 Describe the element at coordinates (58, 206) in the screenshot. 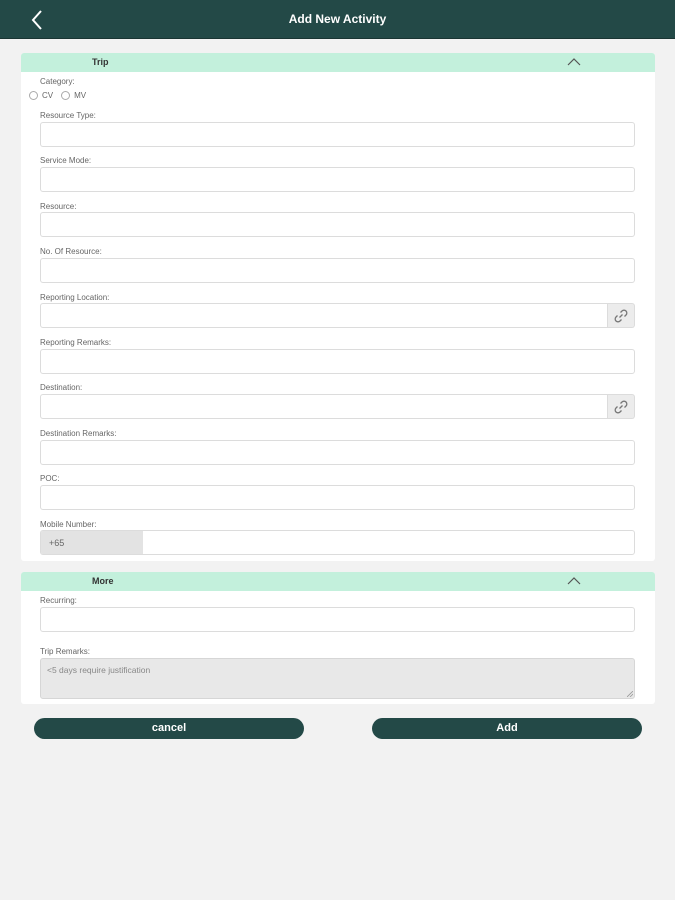

I see `resource-label: Resource:` at that location.